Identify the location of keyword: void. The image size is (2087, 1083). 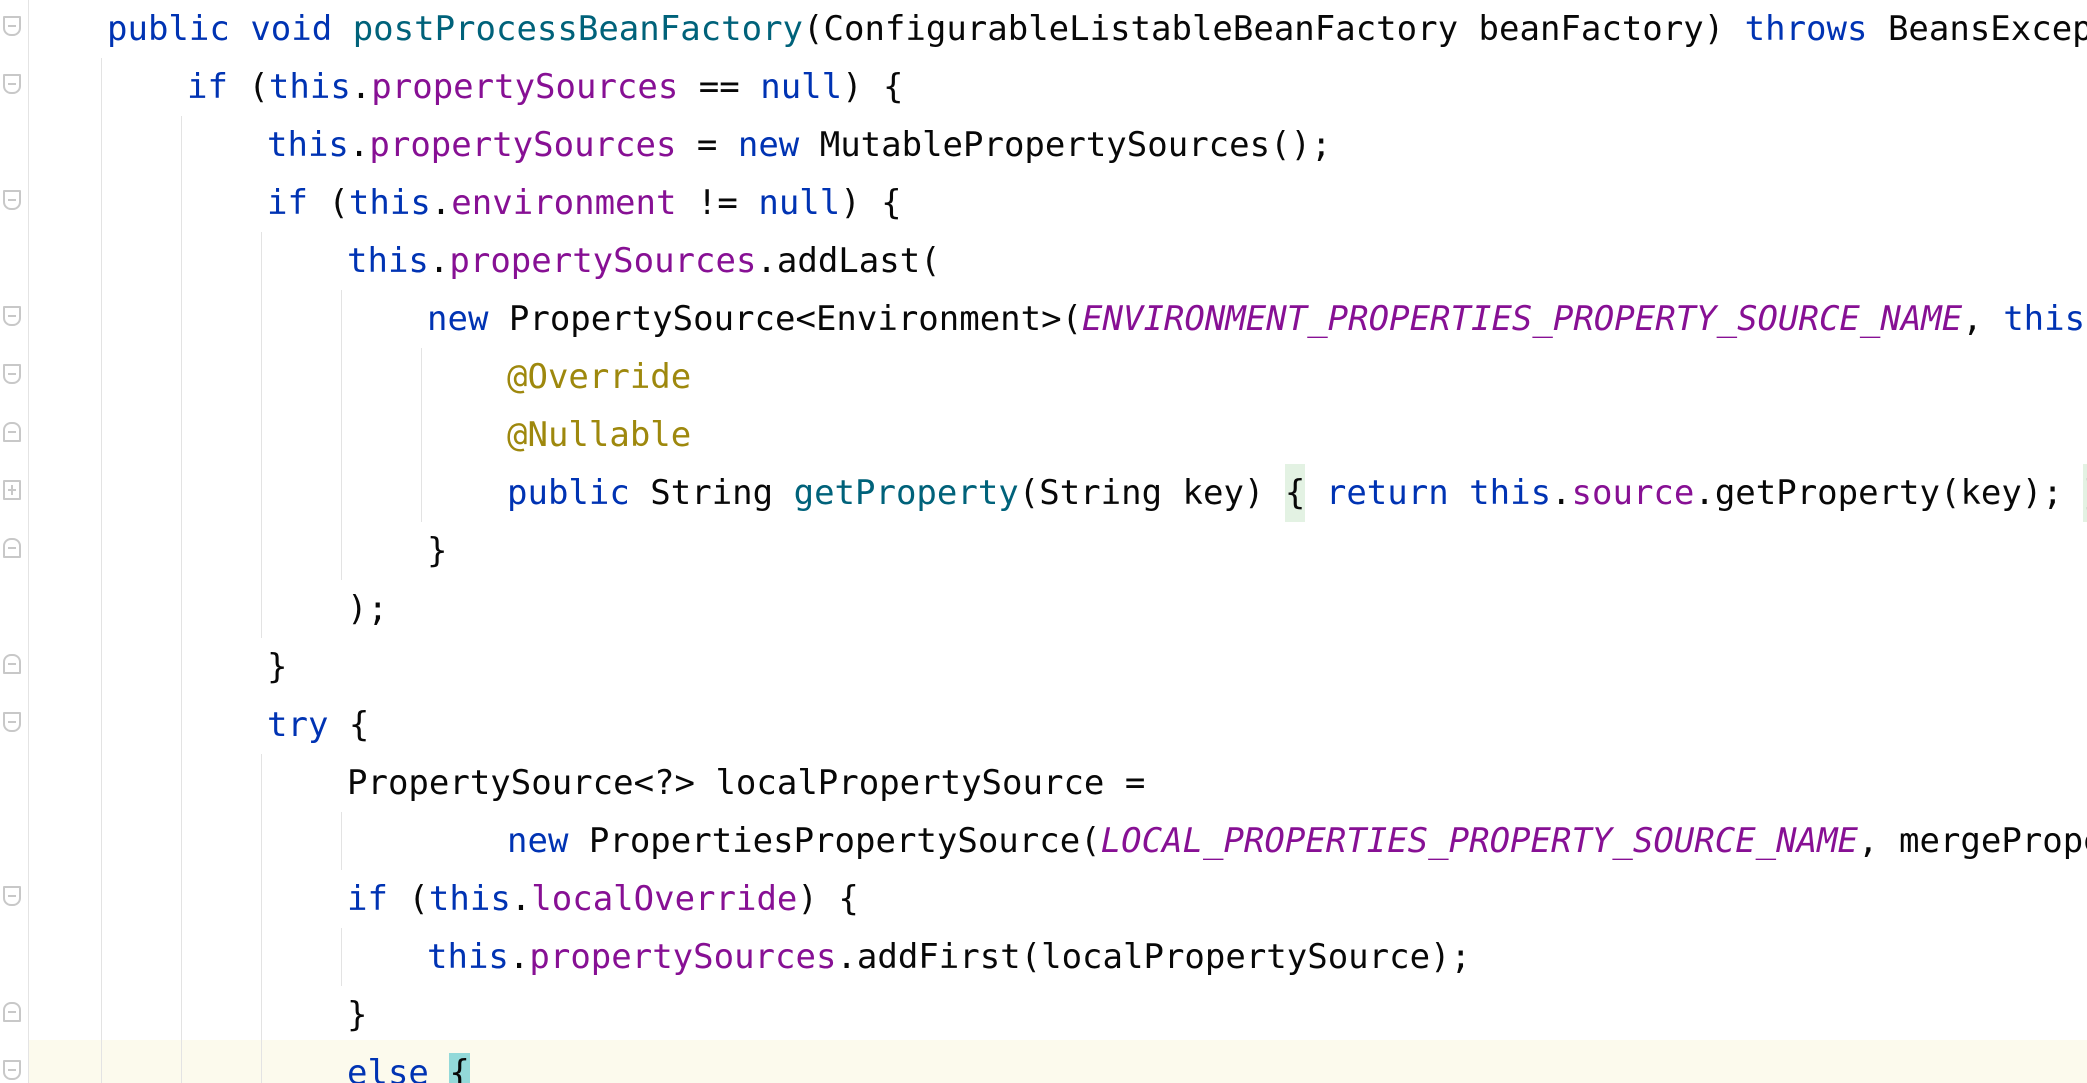
(291, 29).